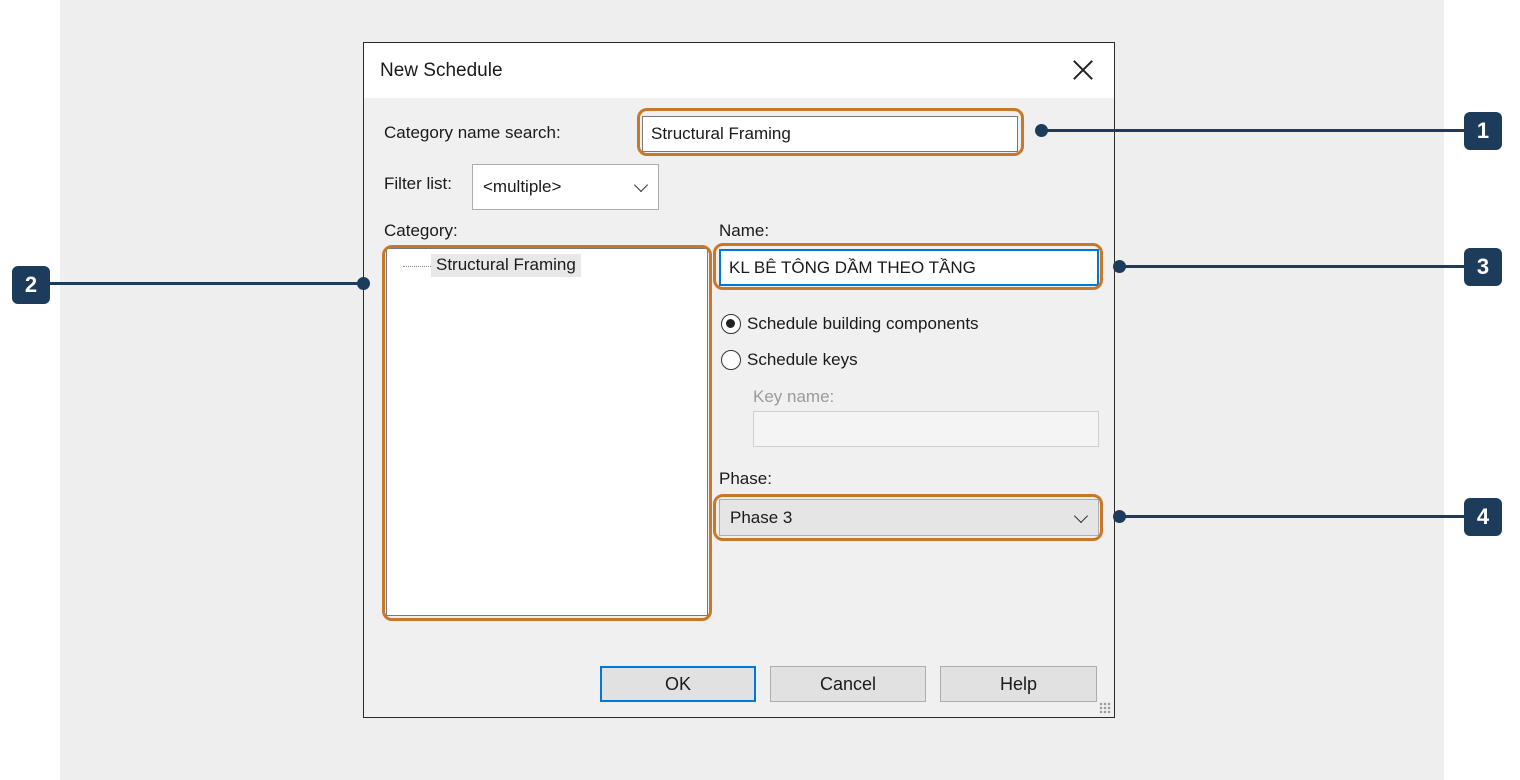  I want to click on highlight-category-list, so click(547, 433).